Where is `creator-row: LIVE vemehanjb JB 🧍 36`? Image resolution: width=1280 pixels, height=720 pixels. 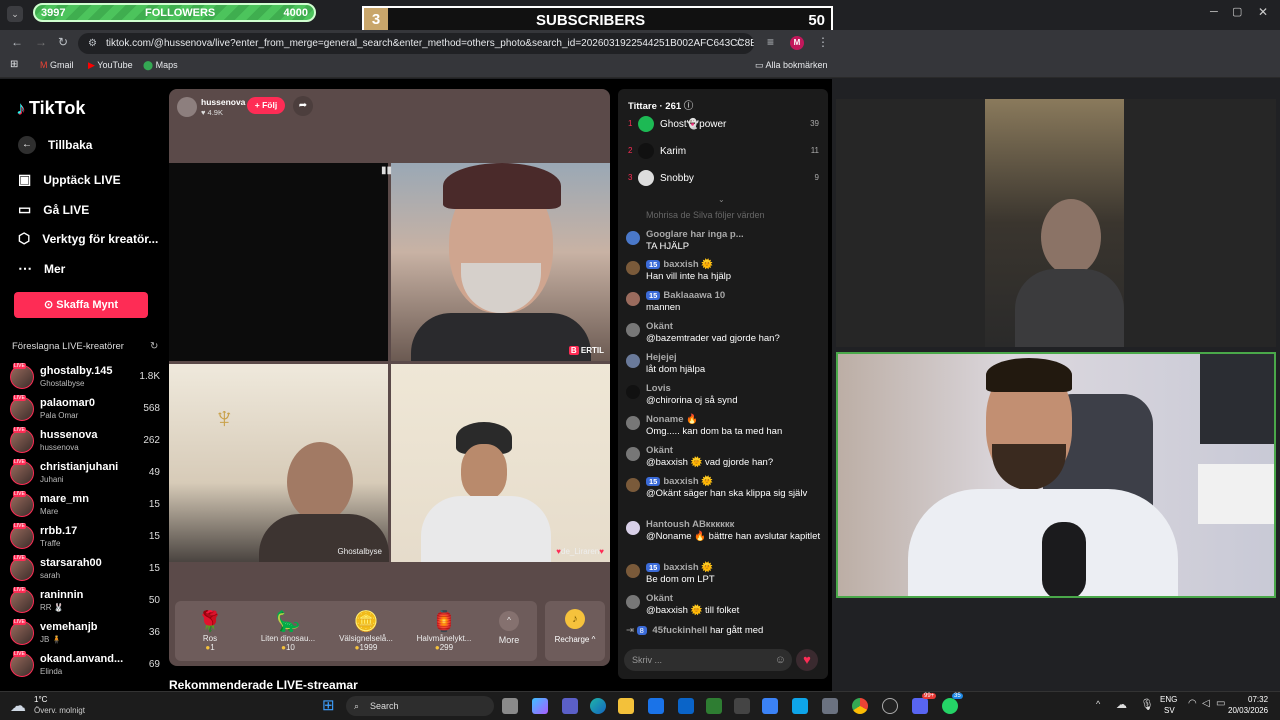 creator-row: LIVE vemehanjb JB 🧍 36 is located at coordinates (85, 634).